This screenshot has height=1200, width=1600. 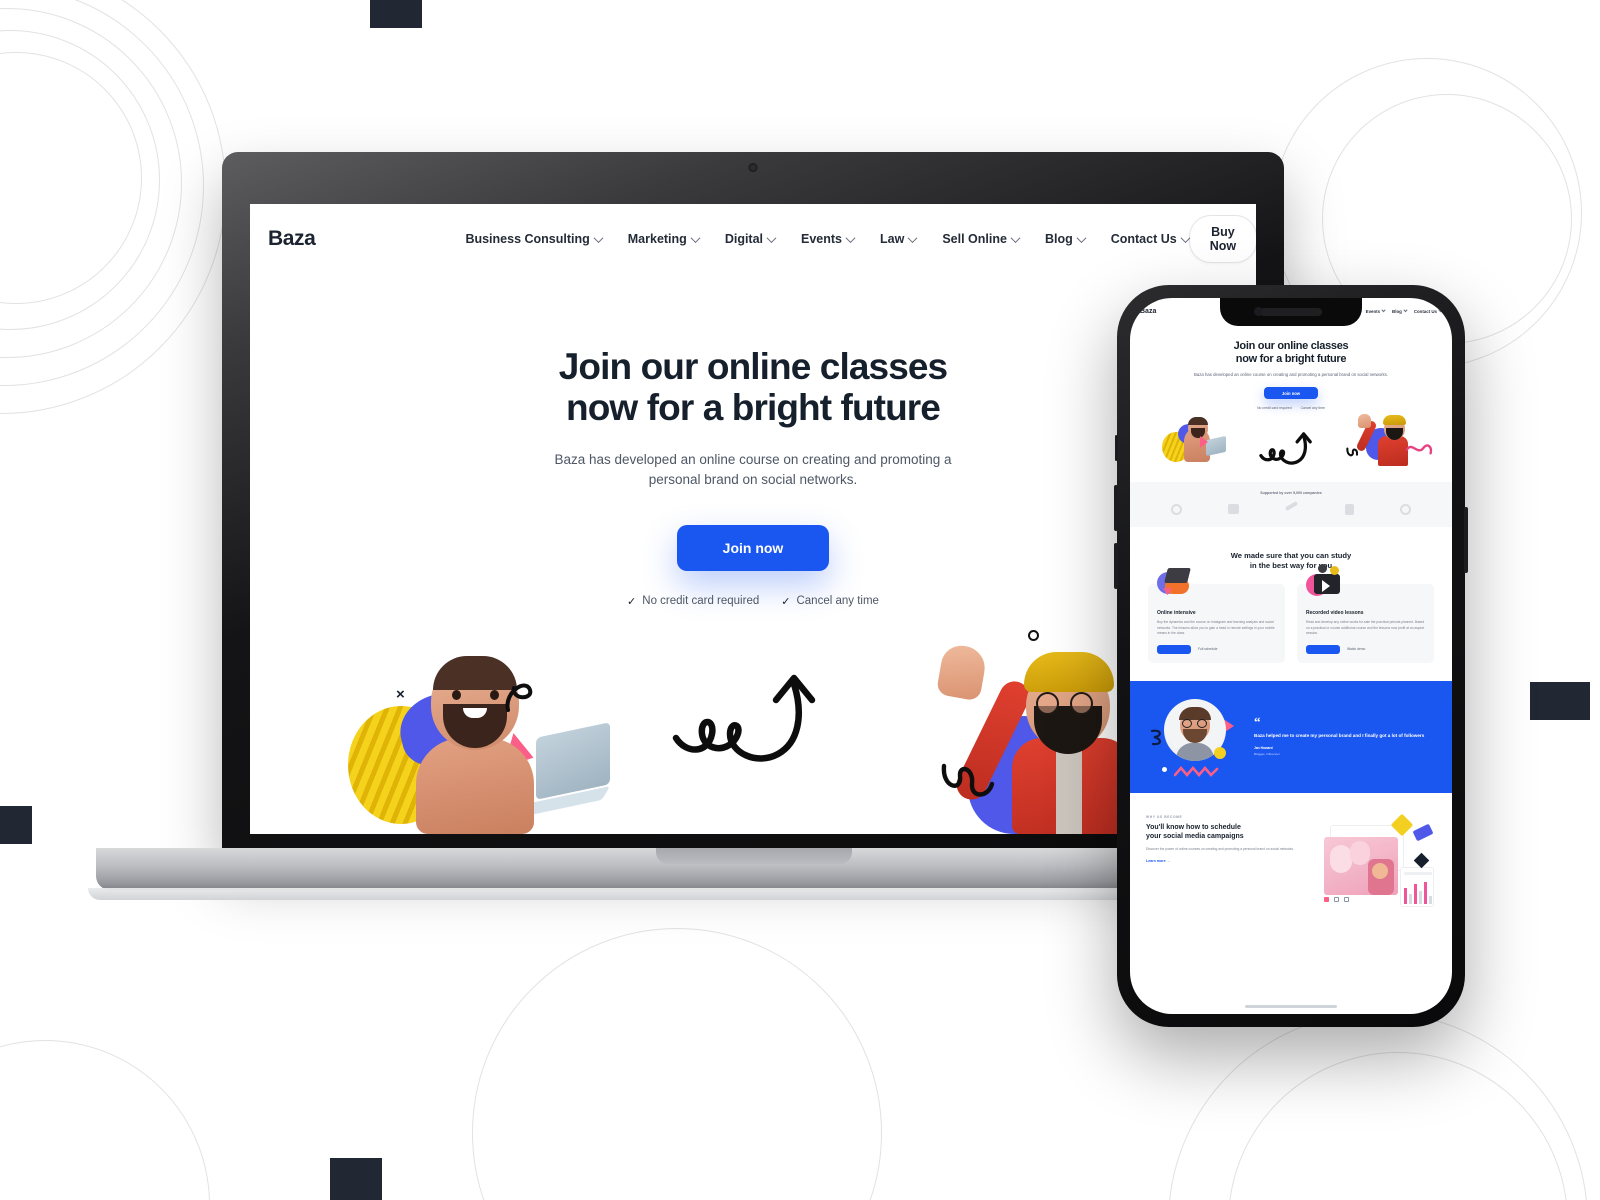 I want to click on hero-cta-wrap: Join now, so click(x=753, y=547).